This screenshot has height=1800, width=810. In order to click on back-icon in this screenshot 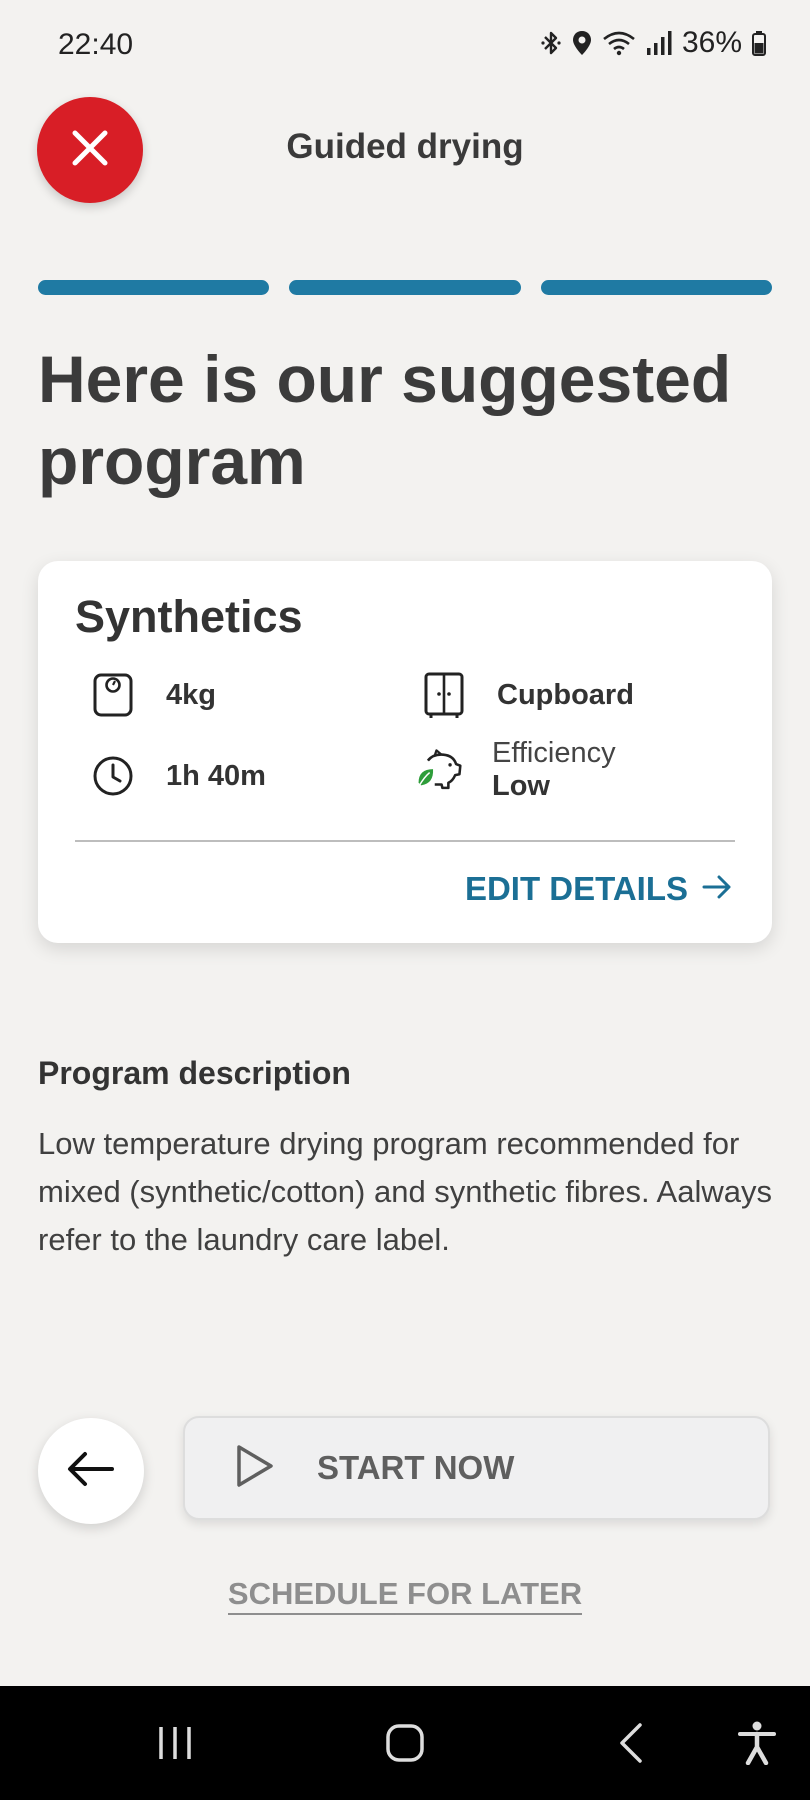, I will do `click(631, 1743)`.